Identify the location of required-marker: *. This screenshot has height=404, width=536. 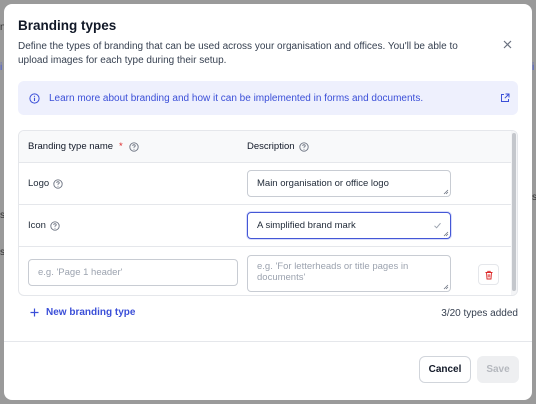
(121, 146).